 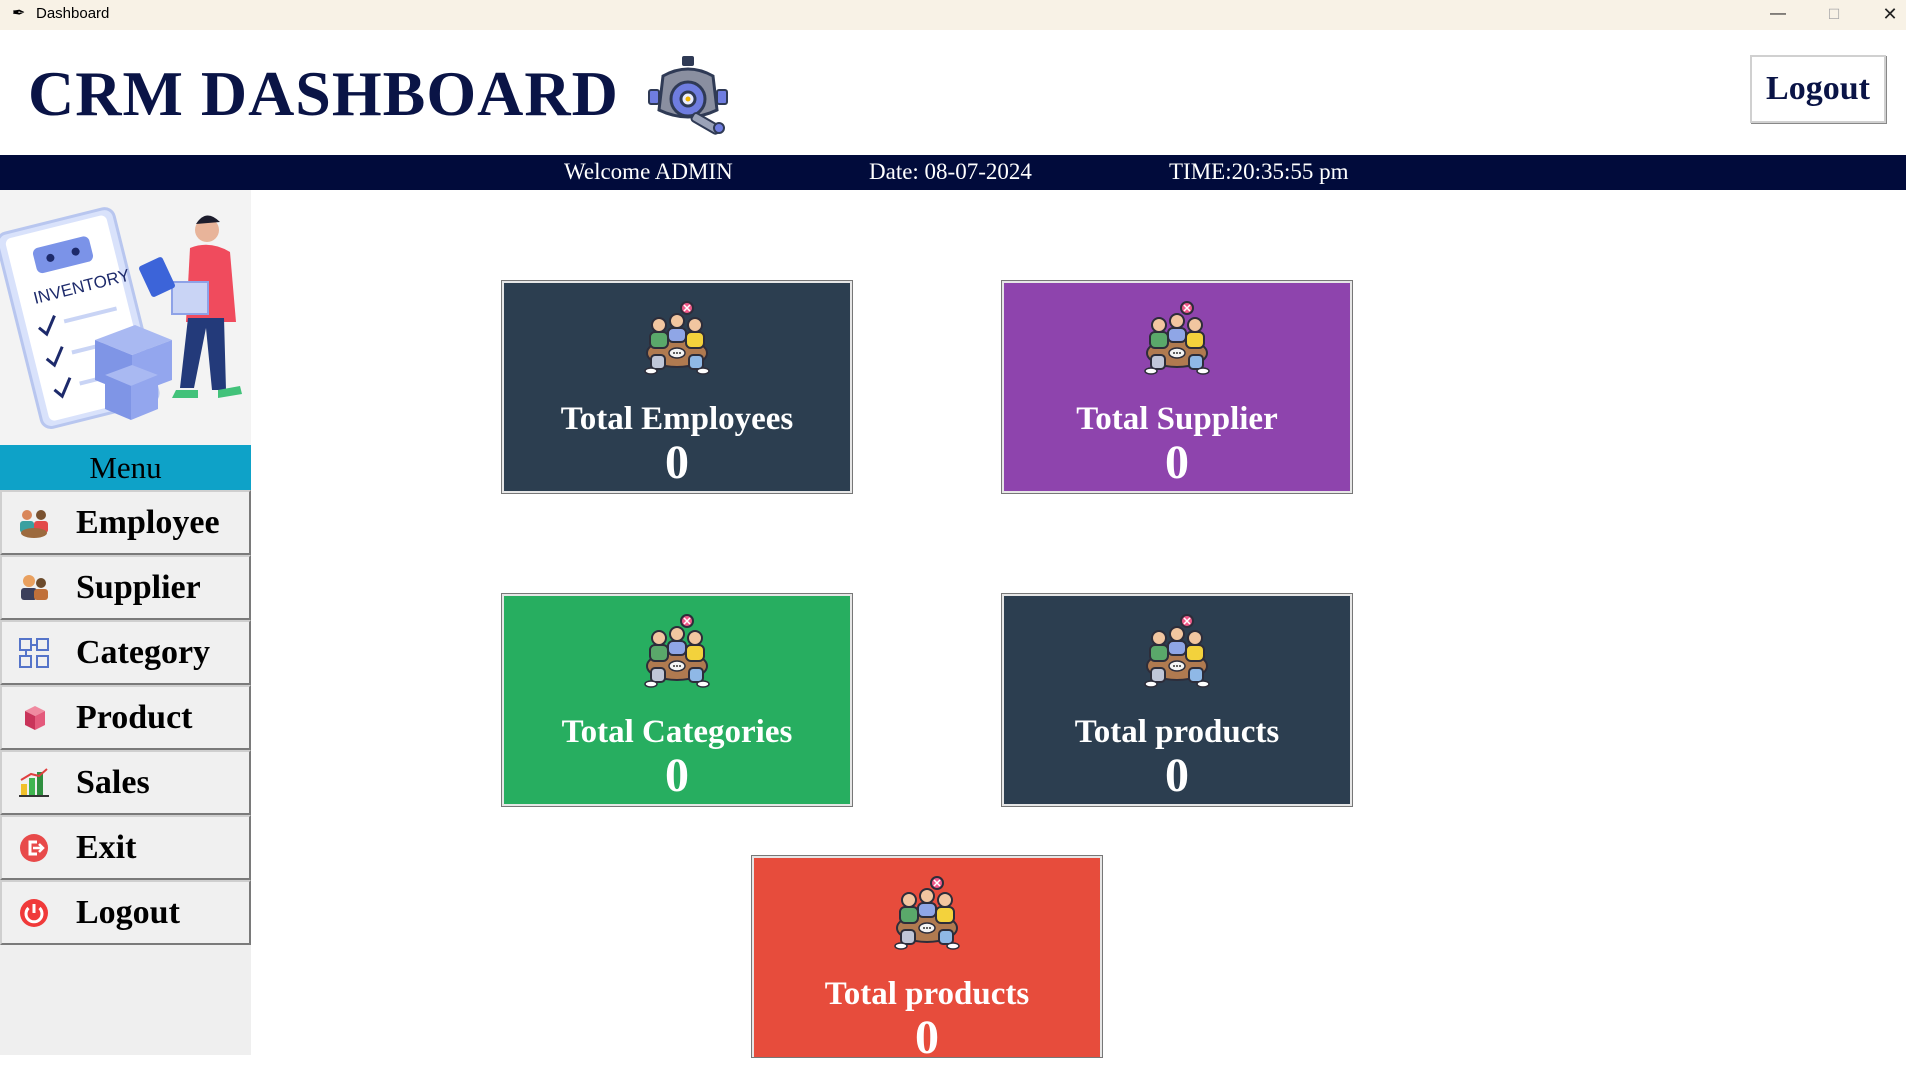 What do you see at coordinates (125, 317) in the screenshot?
I see `inventory-illustration: INVENTORY` at bounding box center [125, 317].